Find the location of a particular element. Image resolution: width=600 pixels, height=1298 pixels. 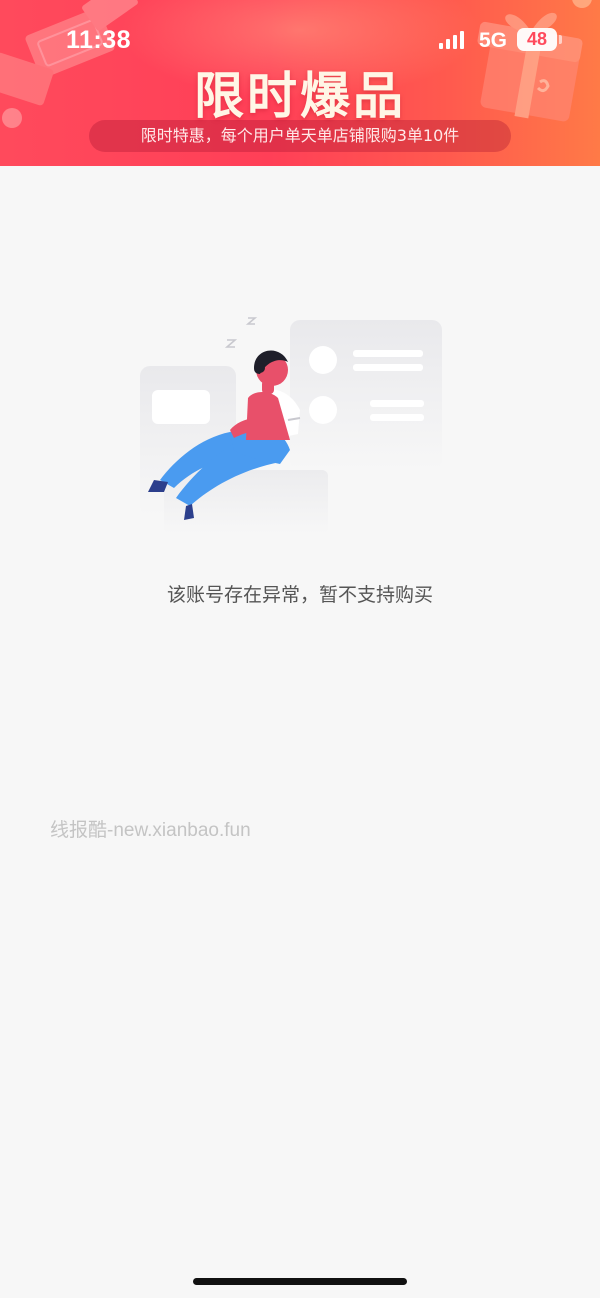

status-time: 11:38 is located at coordinates (99, 40).